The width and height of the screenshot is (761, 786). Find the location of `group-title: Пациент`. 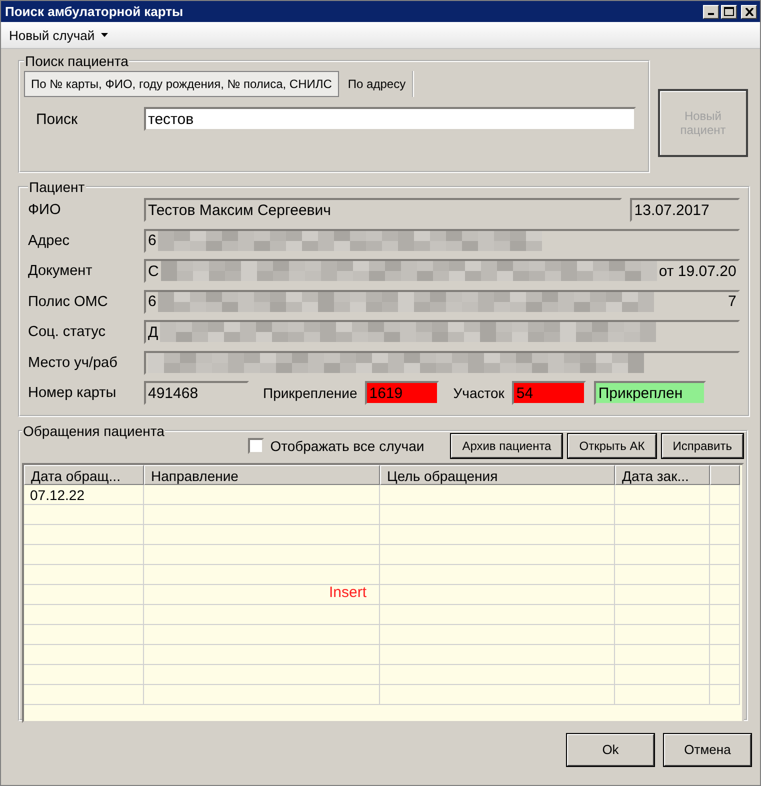

group-title: Пациент is located at coordinates (57, 187).